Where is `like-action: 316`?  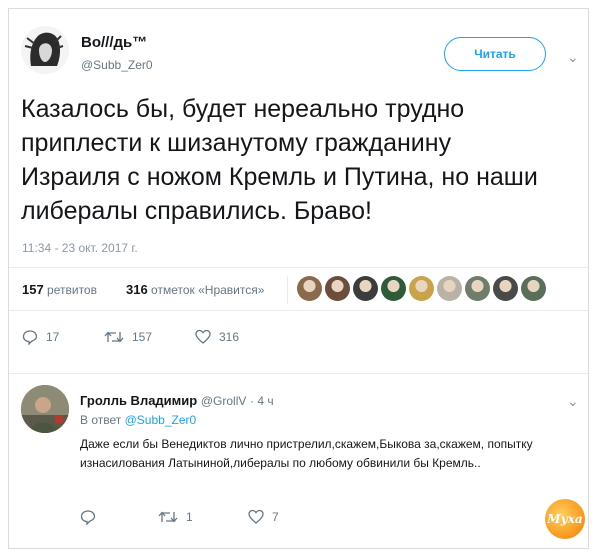
like-action: 316 is located at coordinates (217, 337).